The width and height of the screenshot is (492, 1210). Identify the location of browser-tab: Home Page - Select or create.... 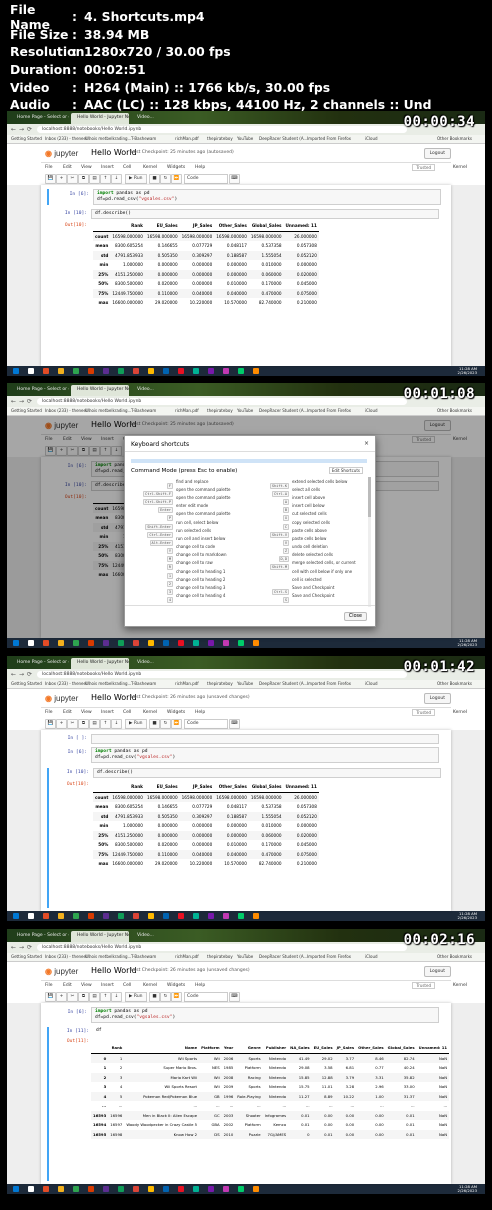
(40, 936).